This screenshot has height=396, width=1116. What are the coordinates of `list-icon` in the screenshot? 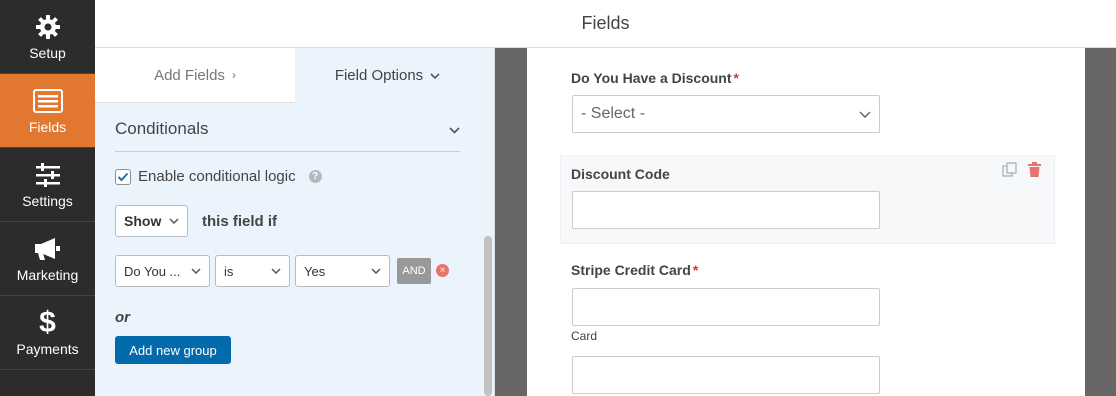 It's located at (47, 101).